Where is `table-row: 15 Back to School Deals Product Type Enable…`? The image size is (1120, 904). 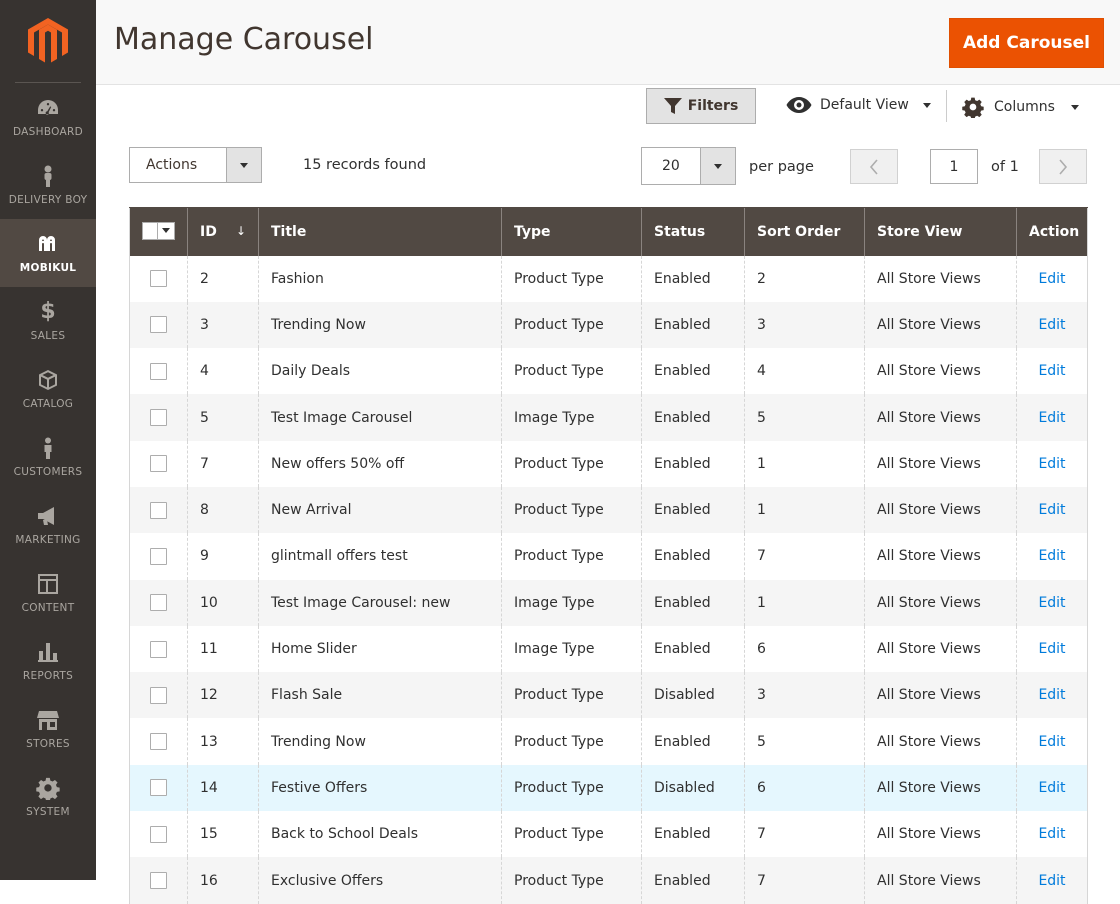 table-row: 15 Back to School Deals Product Type Enable… is located at coordinates (608, 834).